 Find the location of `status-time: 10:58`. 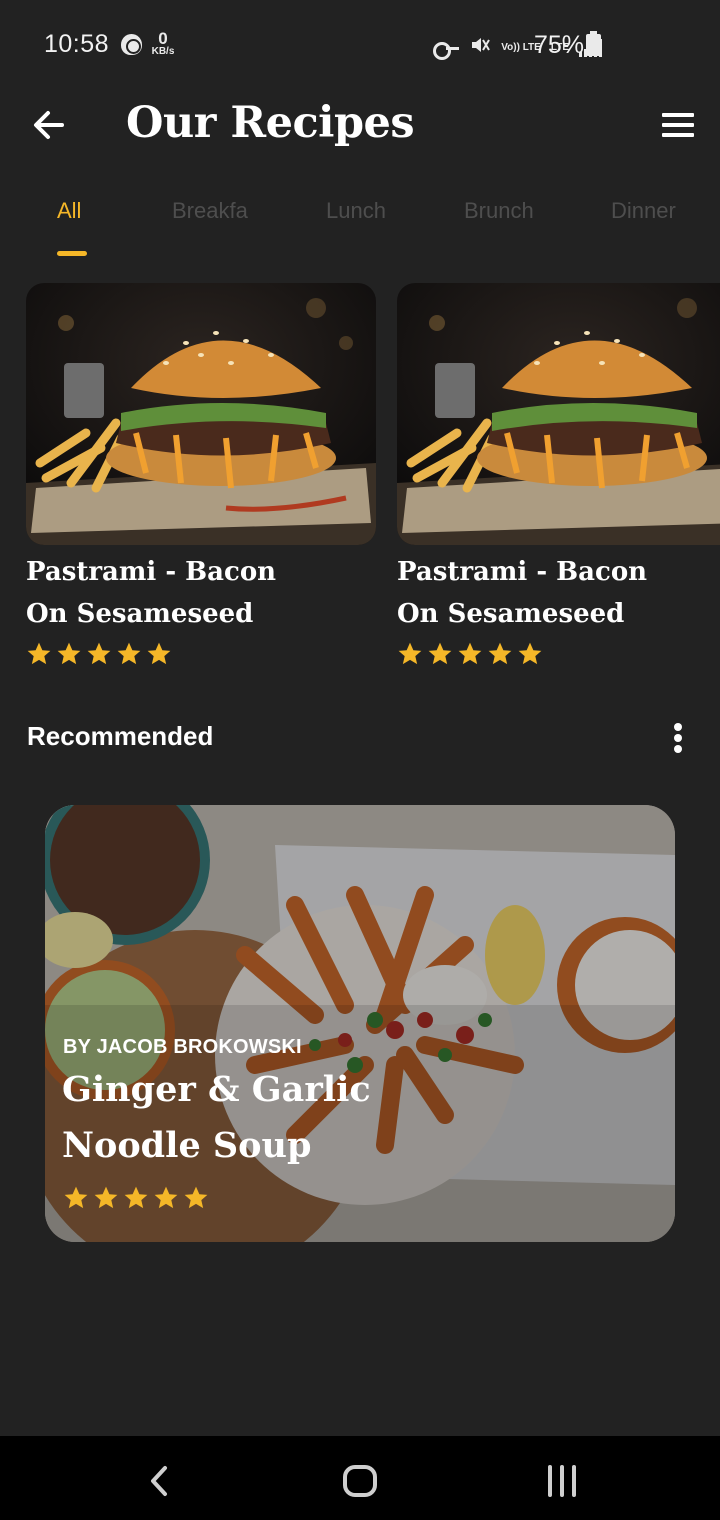

status-time: 10:58 is located at coordinates (77, 44).